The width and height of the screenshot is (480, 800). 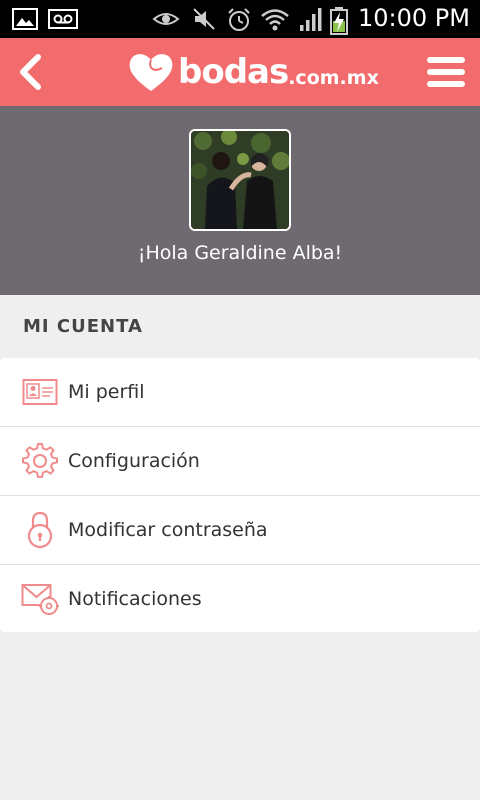 I want to click on lock-icon, so click(x=40, y=530).